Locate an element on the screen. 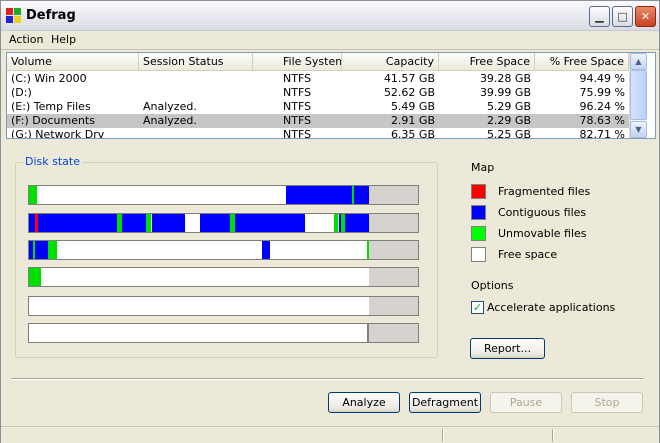 The width and height of the screenshot is (660, 443). scroll-up-arrow-icon: ▲ is located at coordinates (638, 61).